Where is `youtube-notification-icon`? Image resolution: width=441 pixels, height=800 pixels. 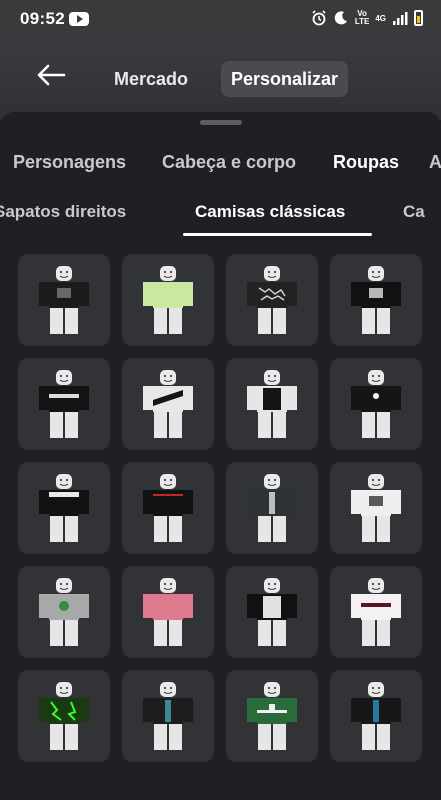 youtube-notification-icon is located at coordinates (79, 19).